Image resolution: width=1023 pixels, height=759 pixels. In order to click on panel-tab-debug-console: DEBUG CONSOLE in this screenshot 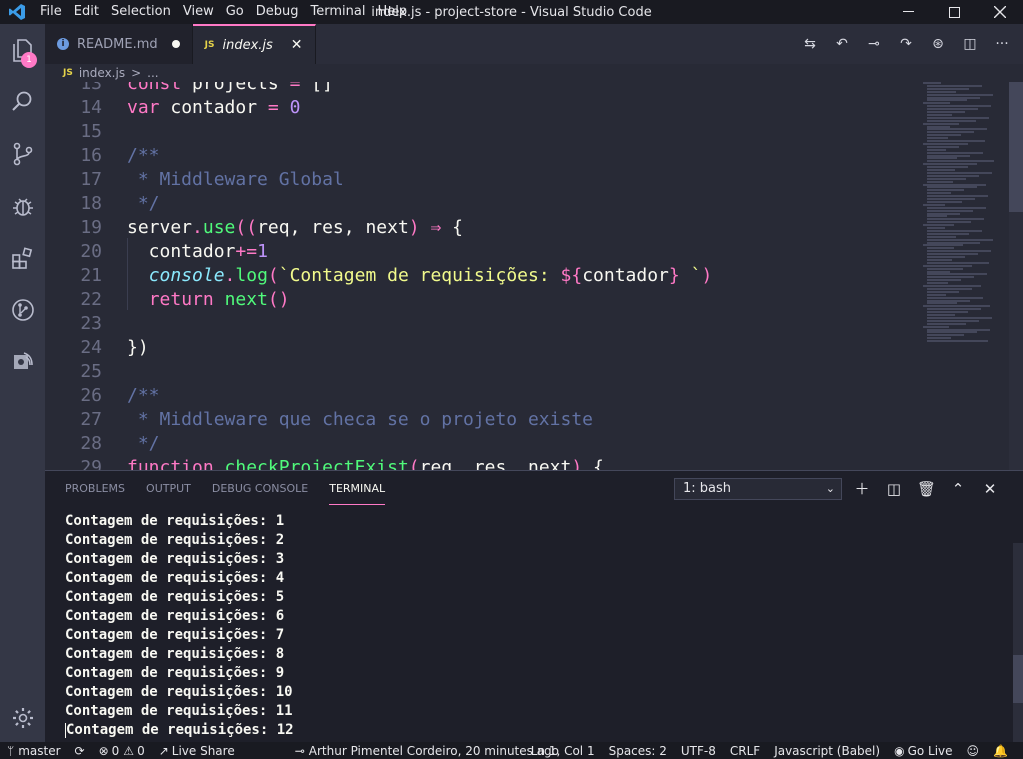, I will do `click(260, 489)`.